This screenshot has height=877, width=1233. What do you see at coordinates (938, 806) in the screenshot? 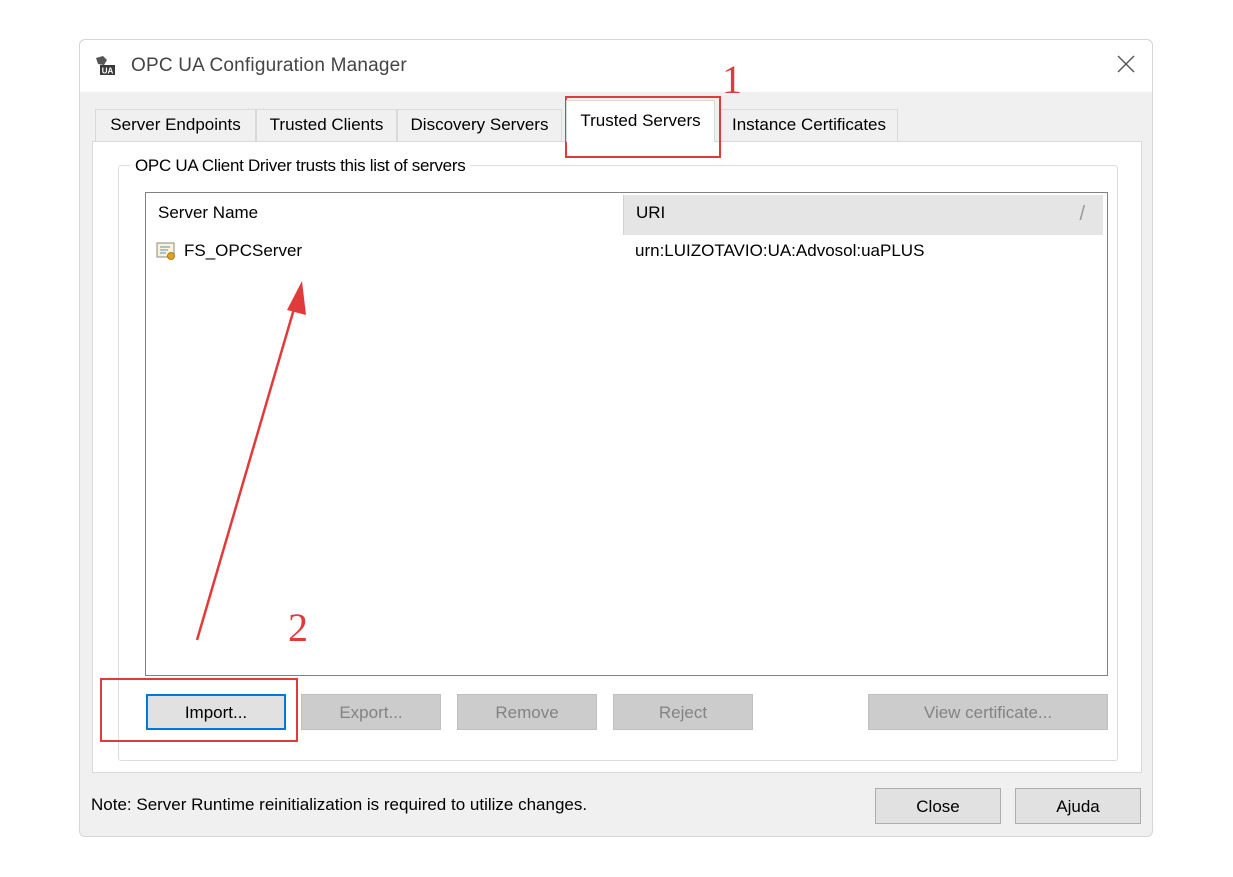
I see `close-button: Close` at bounding box center [938, 806].